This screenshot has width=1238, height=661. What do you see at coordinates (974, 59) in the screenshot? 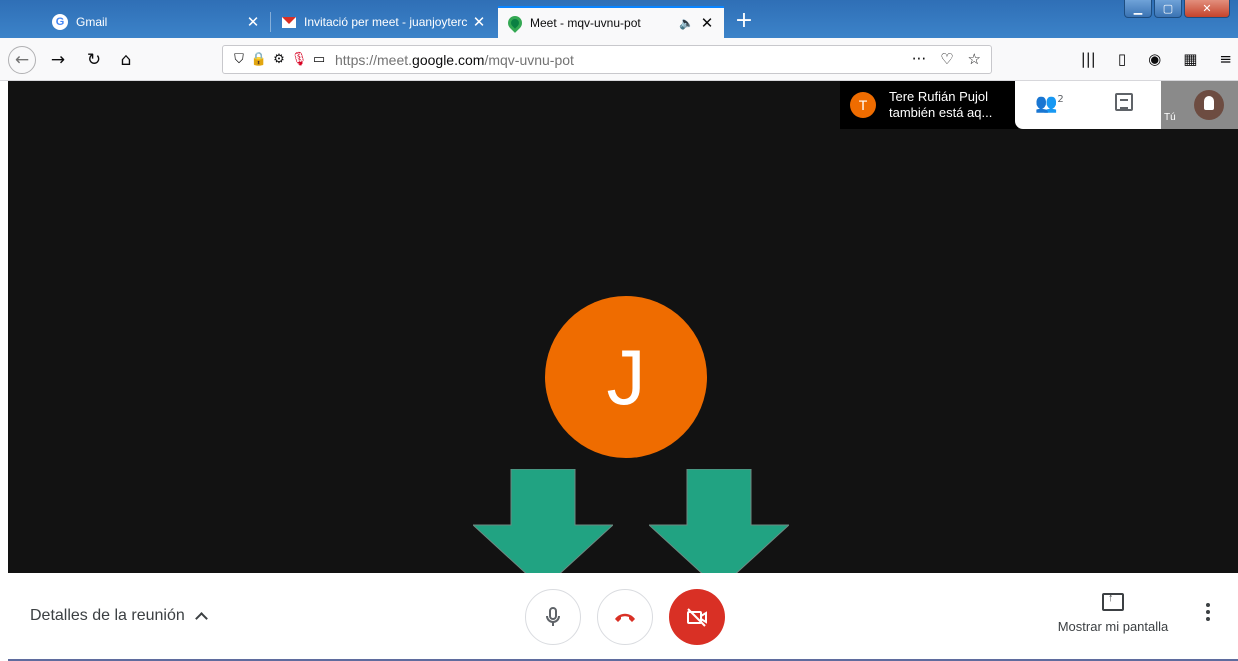
I see `bookmark-star-icon: ☆` at bounding box center [974, 59].